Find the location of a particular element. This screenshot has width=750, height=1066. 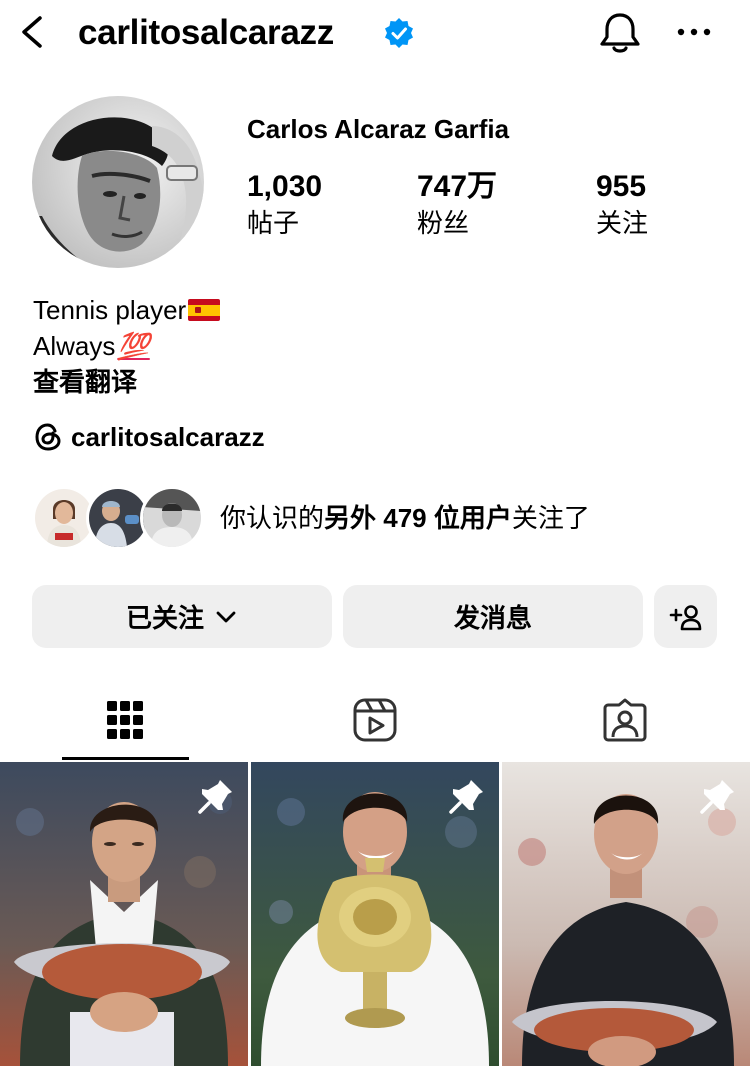

following-label: 已关注 is located at coordinates (164, 618).